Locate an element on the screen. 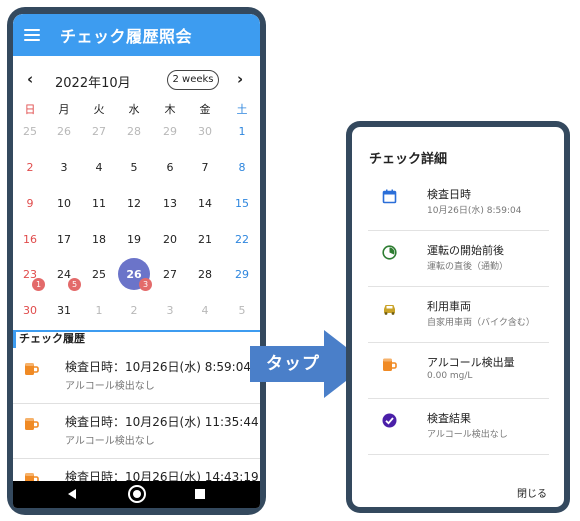  history-list-item: 検査日時：10月26日(水) 8:59:04 アルコール検出なし is located at coordinates (136, 376).